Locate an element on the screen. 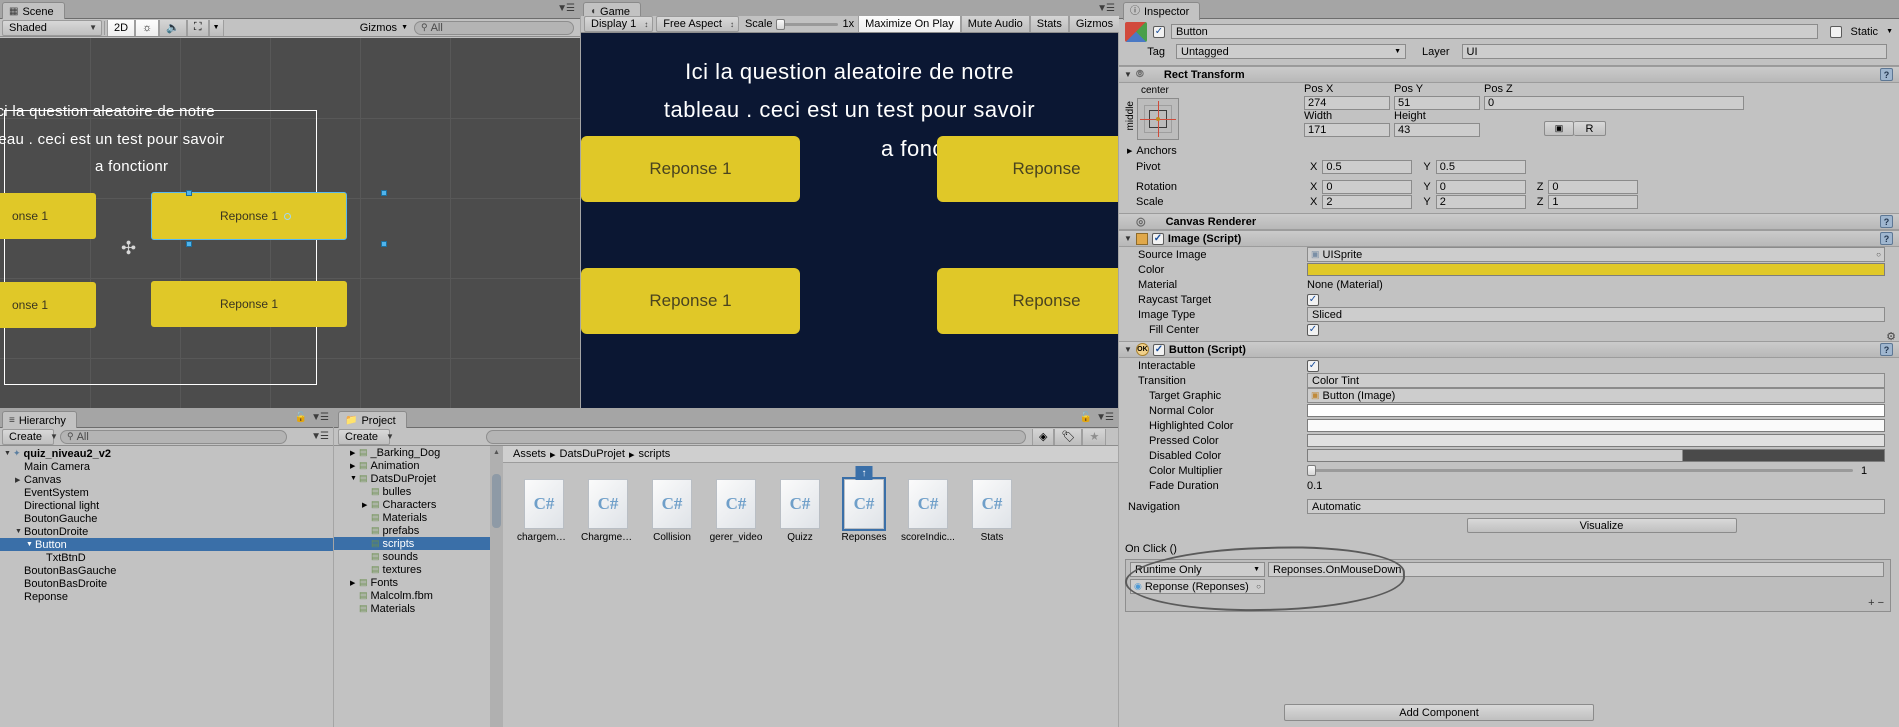 This screenshot has width=1899, height=727. scene-button-bottom-left: onse 1 is located at coordinates (48, 305).